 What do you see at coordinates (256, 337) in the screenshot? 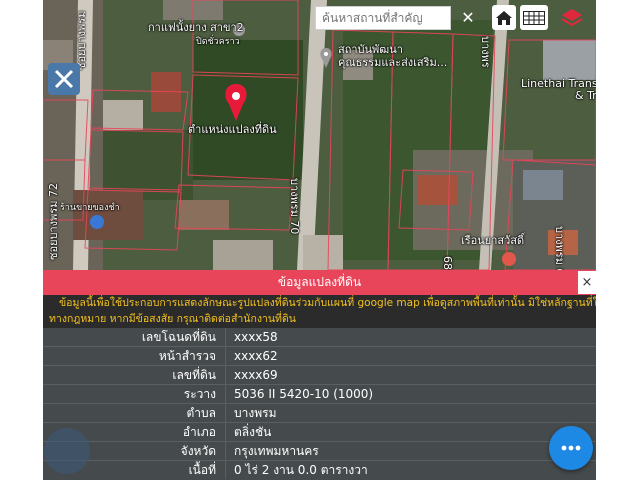
I see `row-value: xxxx58` at bounding box center [256, 337].